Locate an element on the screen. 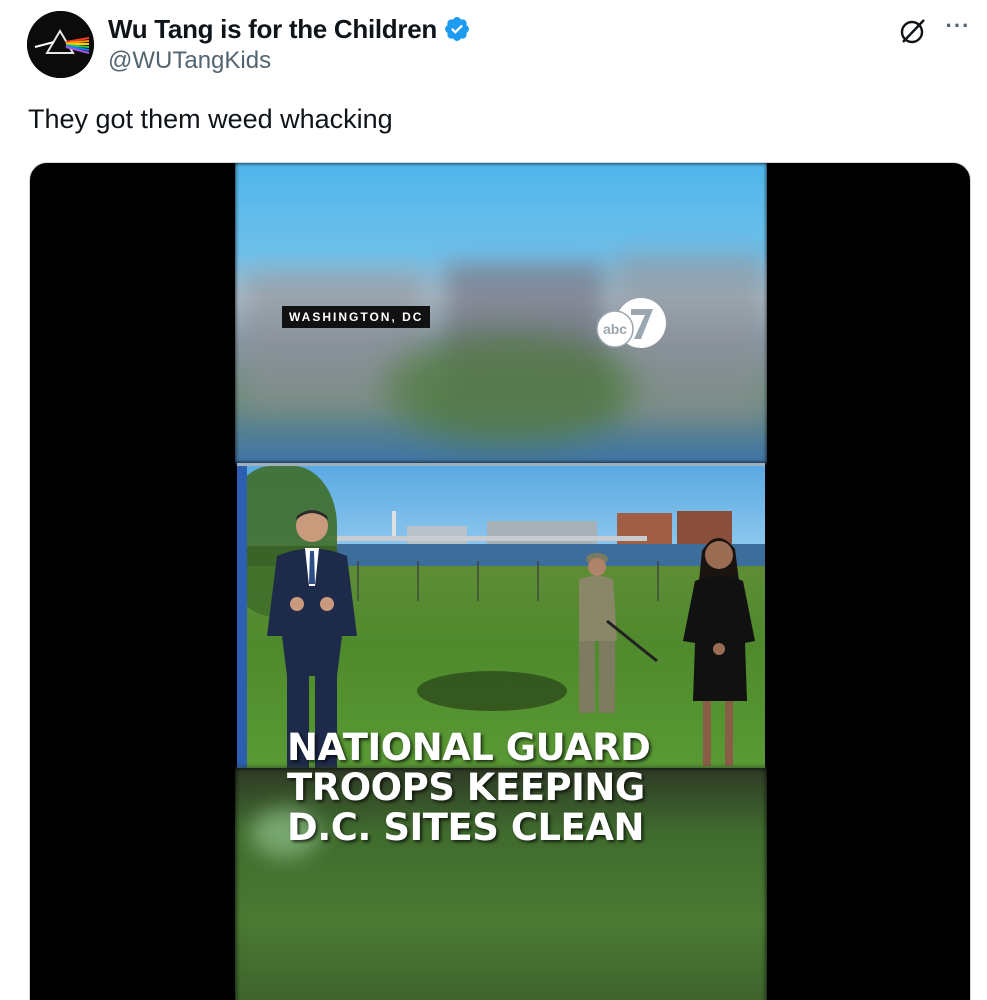 This screenshot has height=1000, width=987. headline-line-1: NATIONAL GUARD is located at coordinates (469, 747).